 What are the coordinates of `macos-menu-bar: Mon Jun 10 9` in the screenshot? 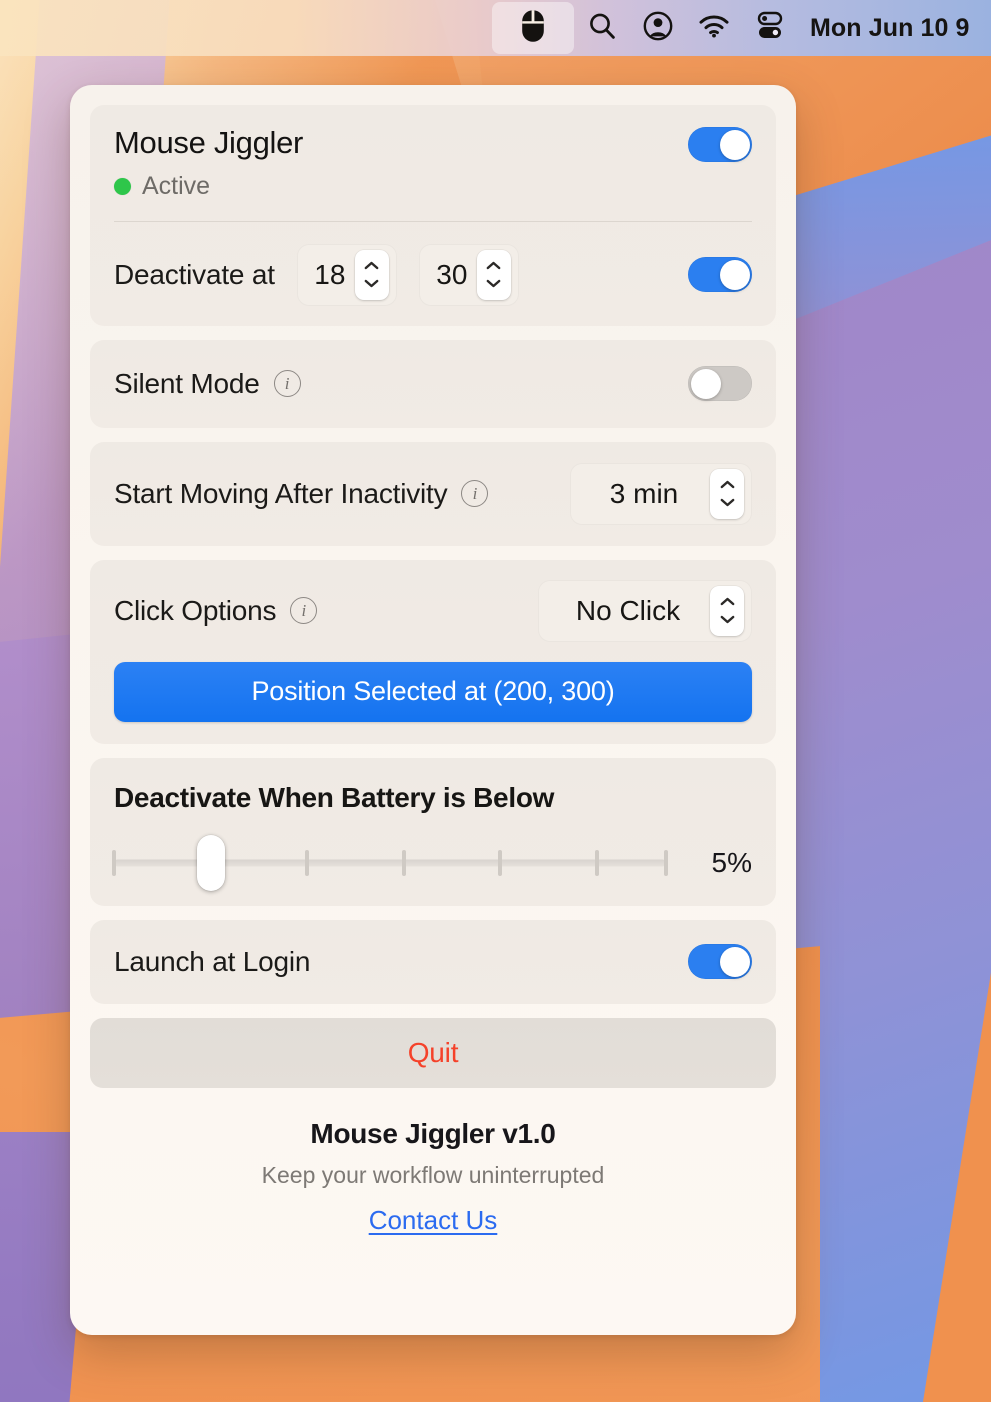 It's located at (495, 28).